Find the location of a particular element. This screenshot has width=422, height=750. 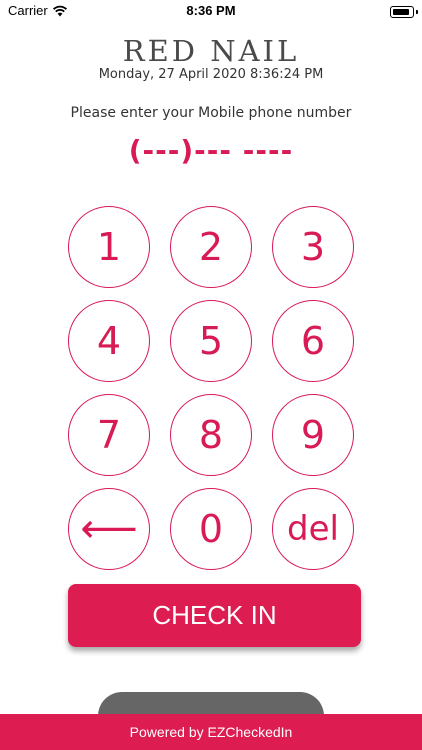

phone-number-display: (---)--- ---- is located at coordinates (211, 150).